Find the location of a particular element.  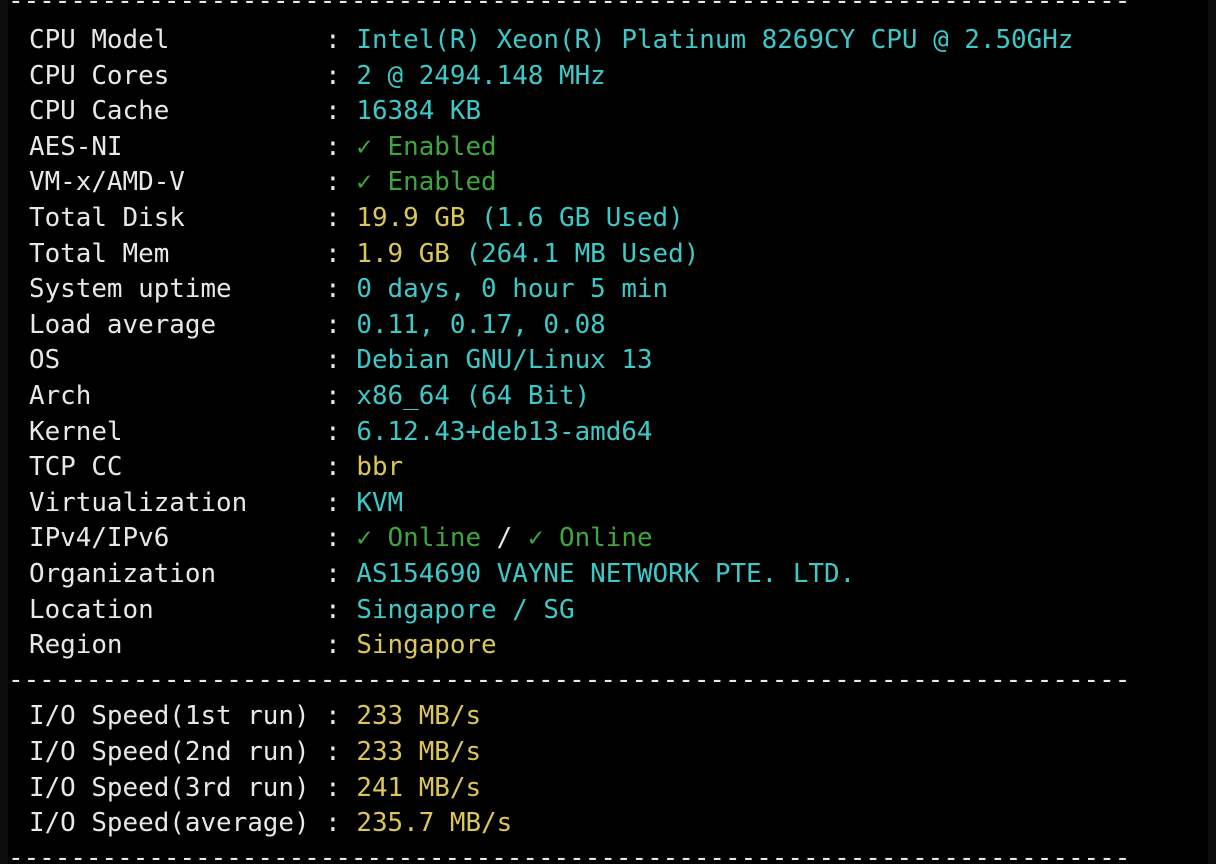

io_speed-key: I/O Speed(3rd run) is located at coordinates (169, 787).